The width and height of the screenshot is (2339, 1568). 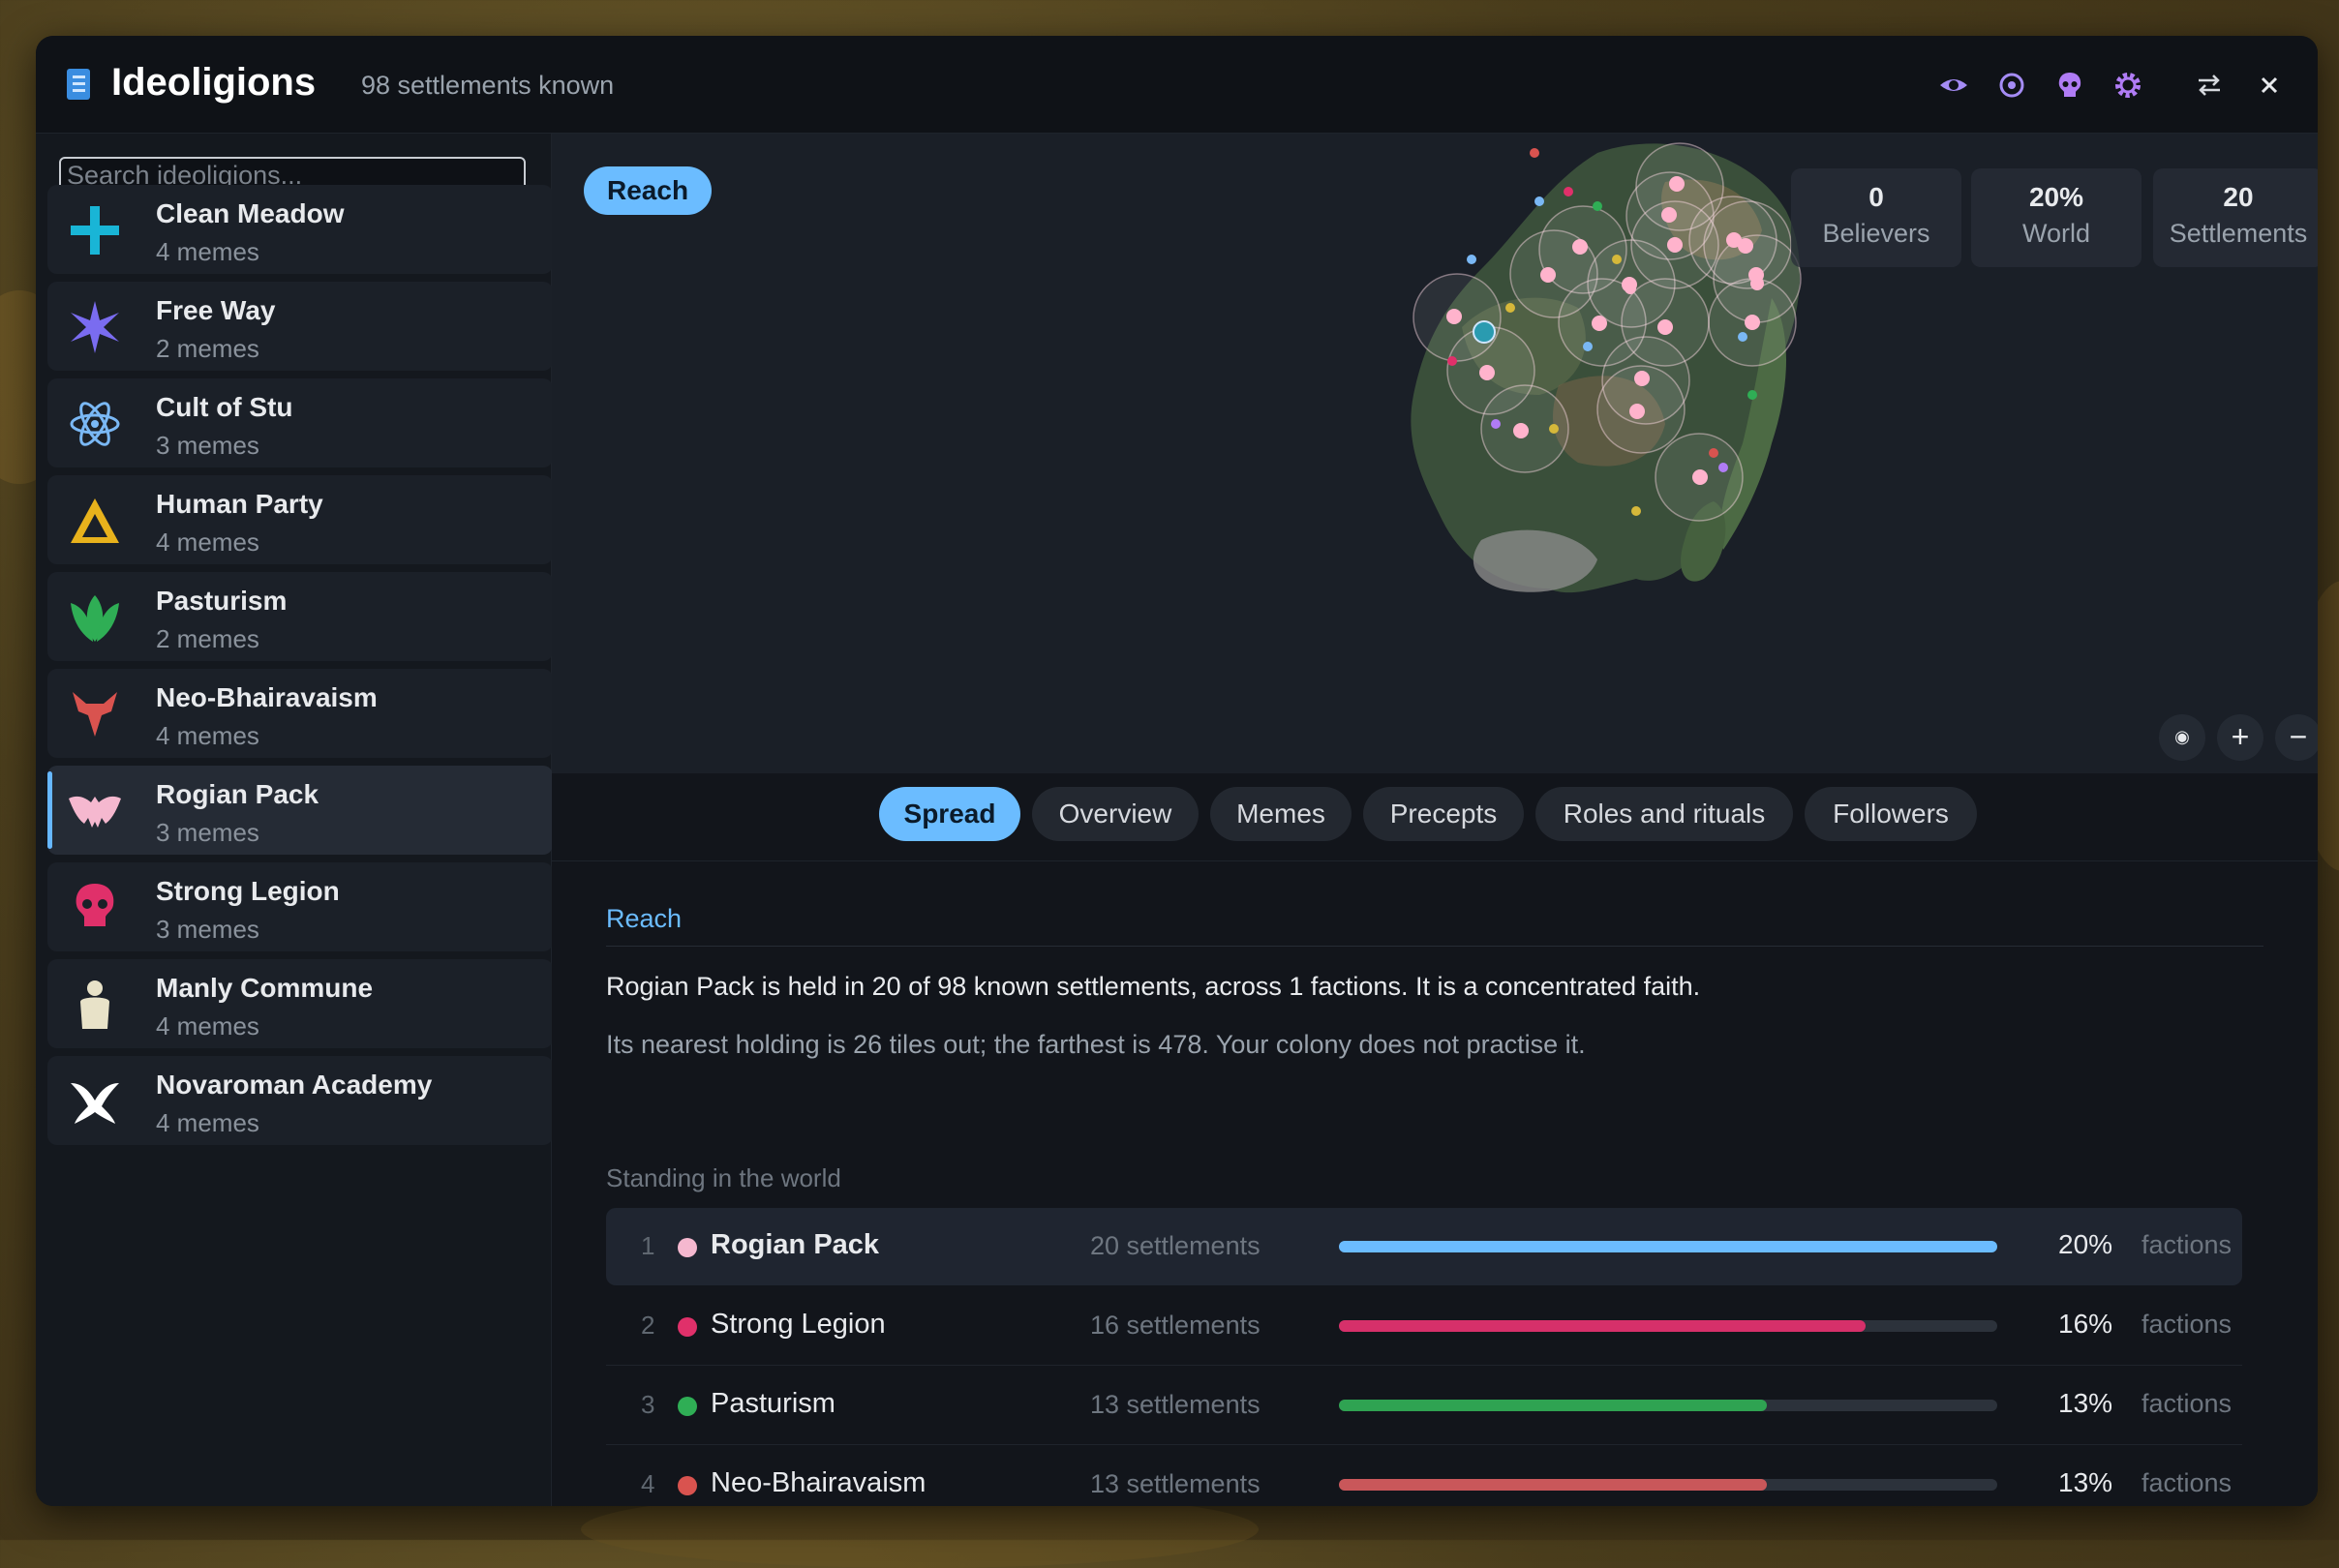 What do you see at coordinates (95, 1103) in the screenshot?
I see `wings-icon` at bounding box center [95, 1103].